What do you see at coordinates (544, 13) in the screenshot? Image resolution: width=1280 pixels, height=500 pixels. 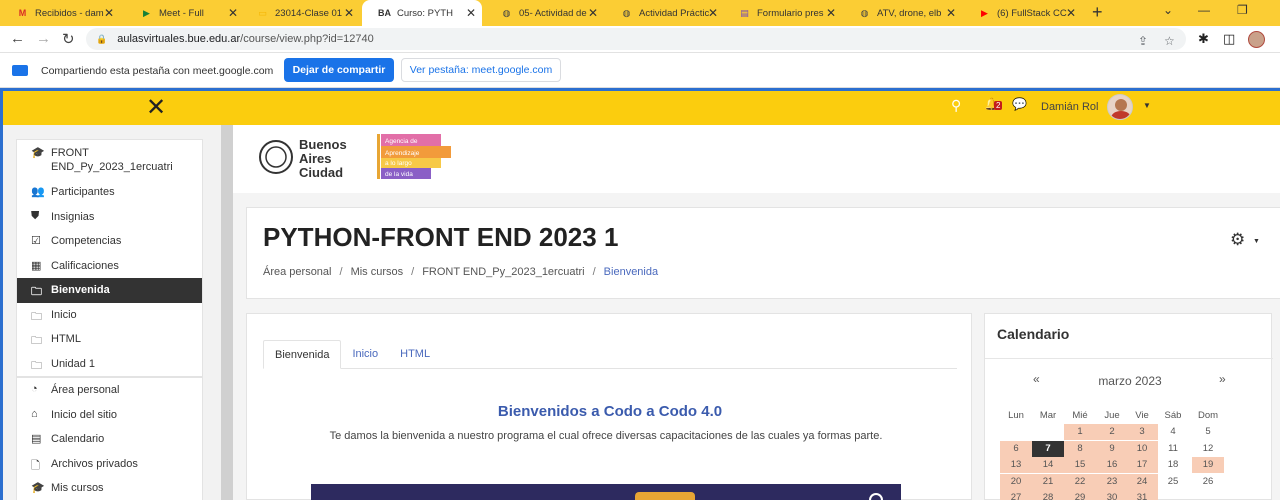 I see `browser-tab: ◍ 05- Actividad de ✕` at bounding box center [544, 13].